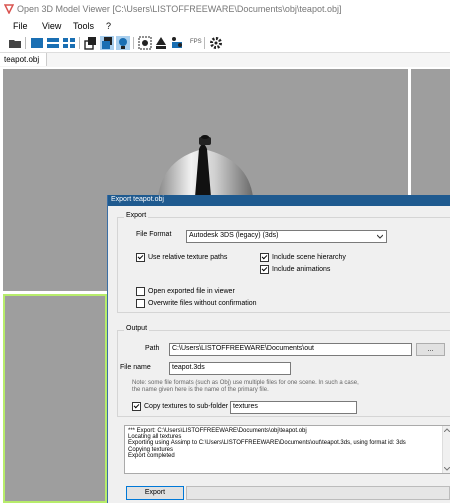  I want to click on textures-folder-value: textures, so click(245, 406).